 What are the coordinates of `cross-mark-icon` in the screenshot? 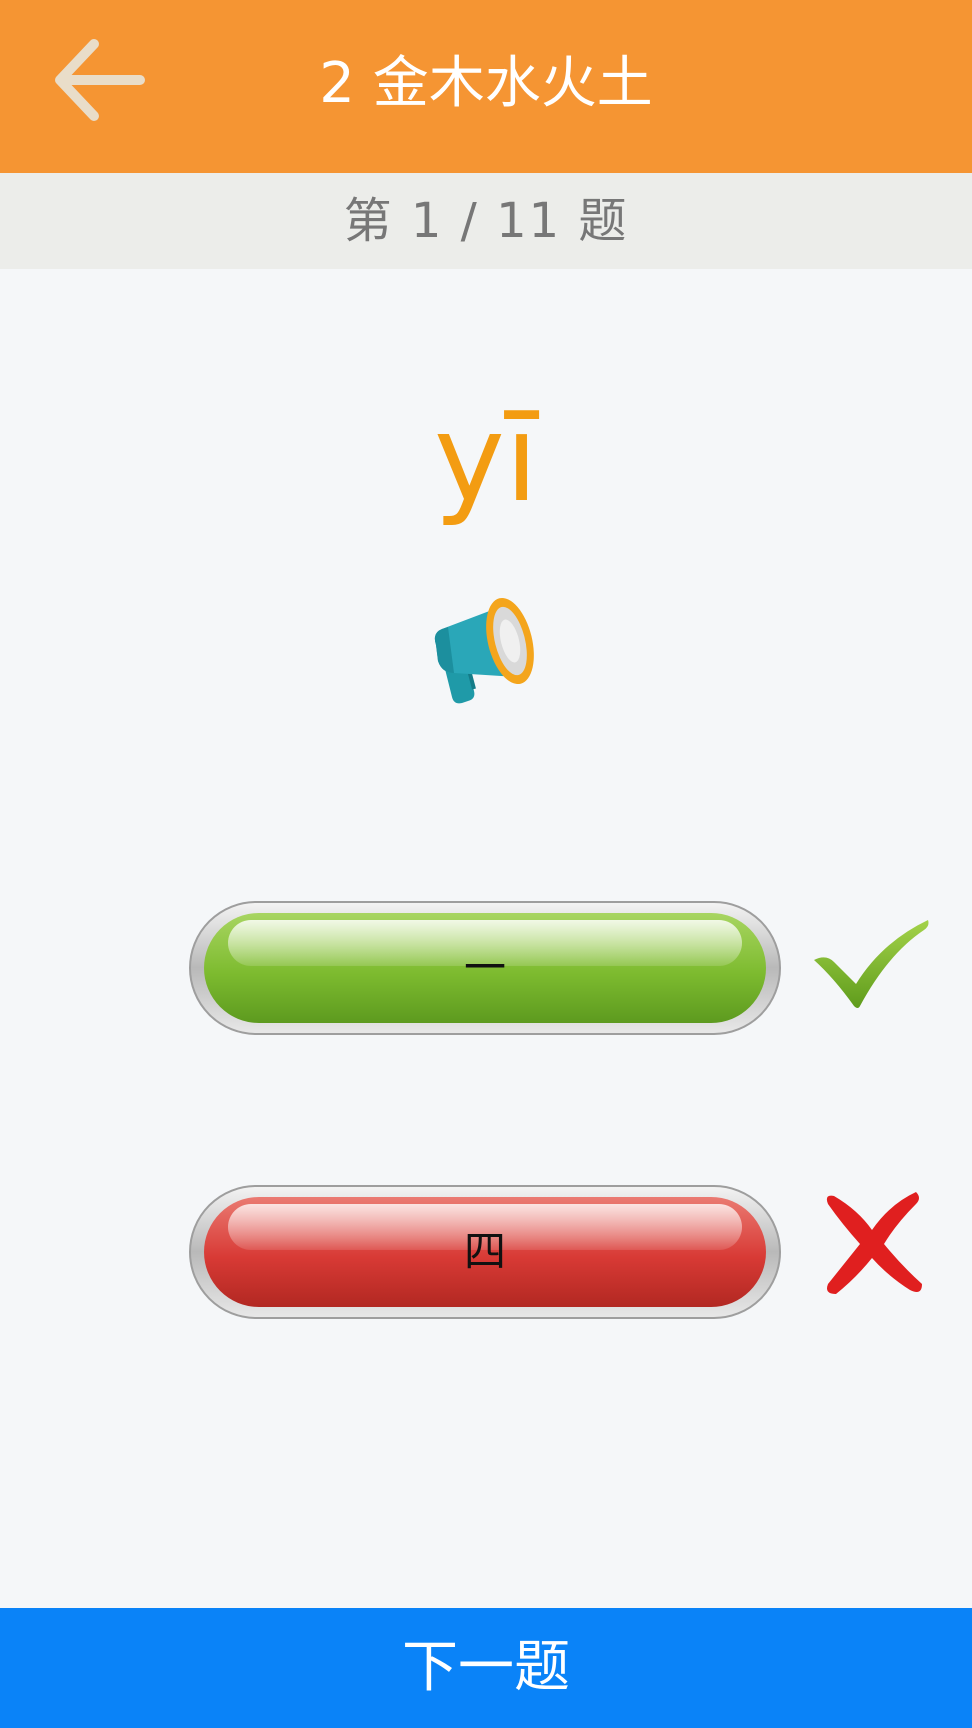 It's located at (874, 1243).